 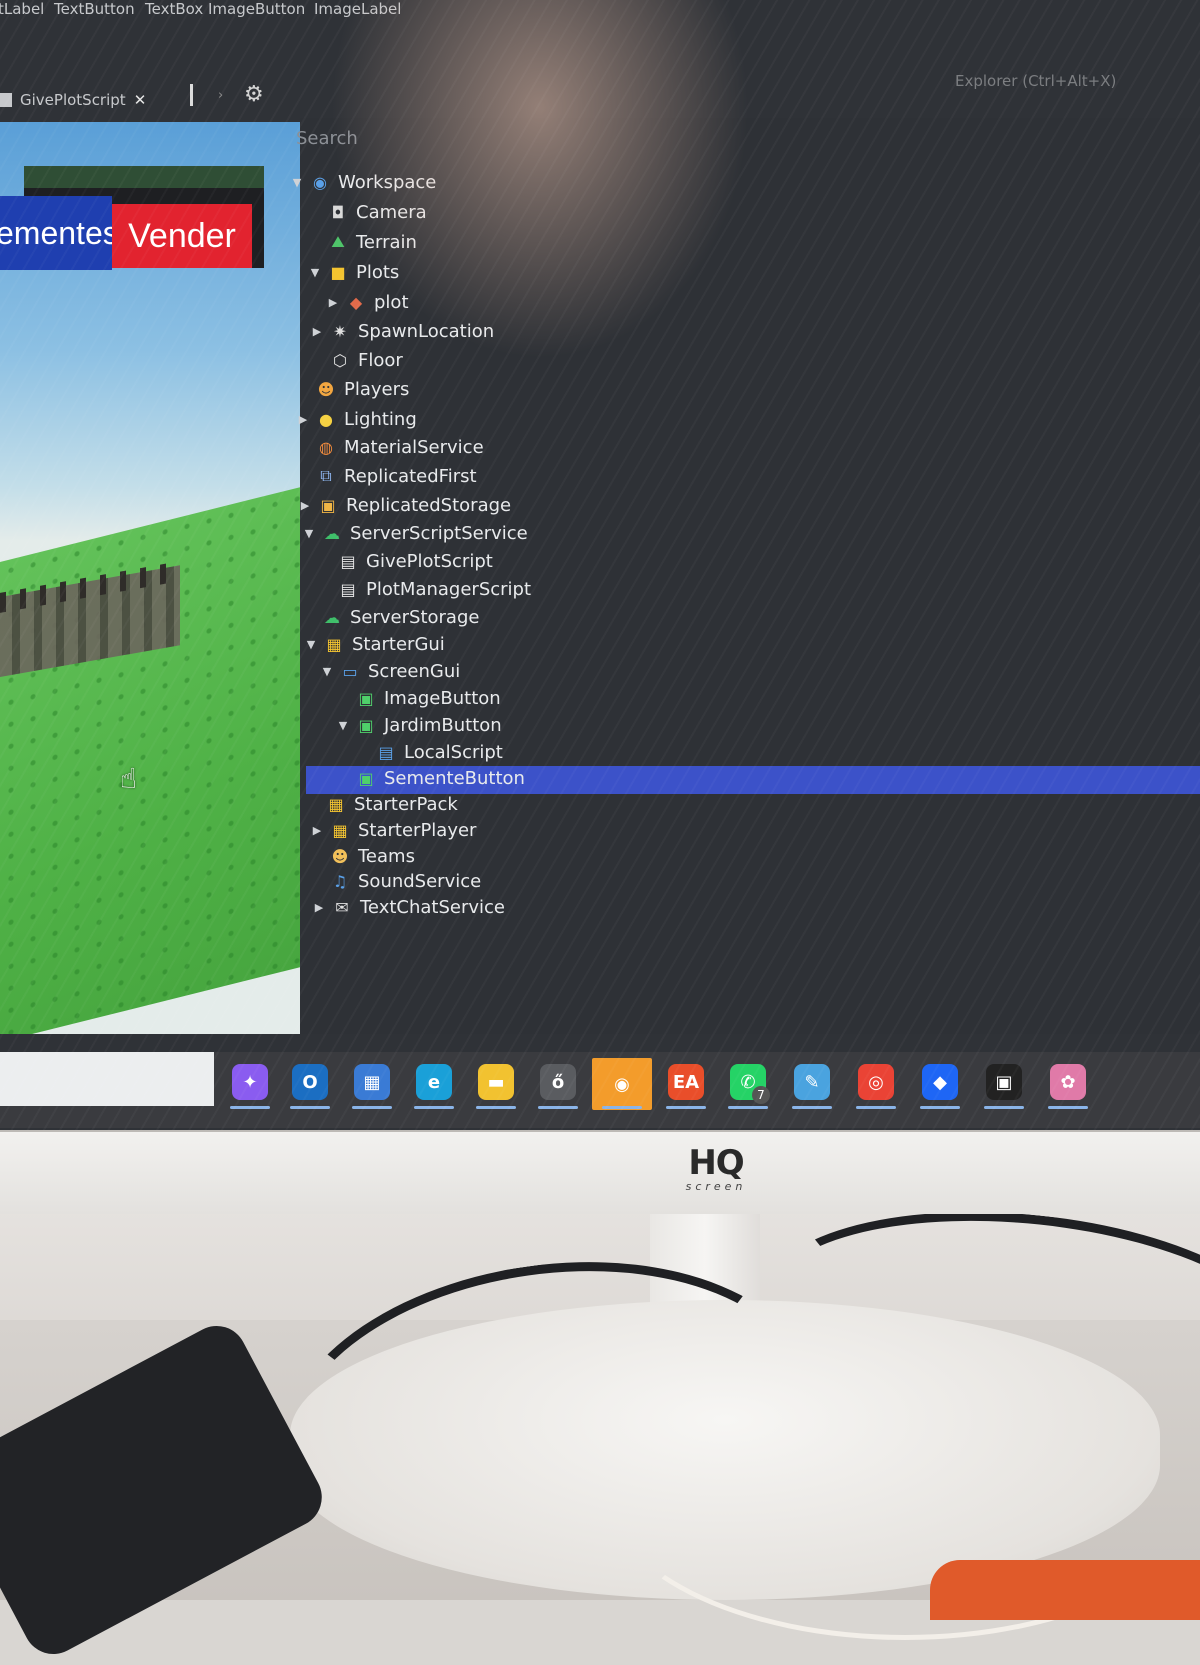 What do you see at coordinates (254, 94) in the screenshot?
I see `gear-icon: ⚙` at bounding box center [254, 94].